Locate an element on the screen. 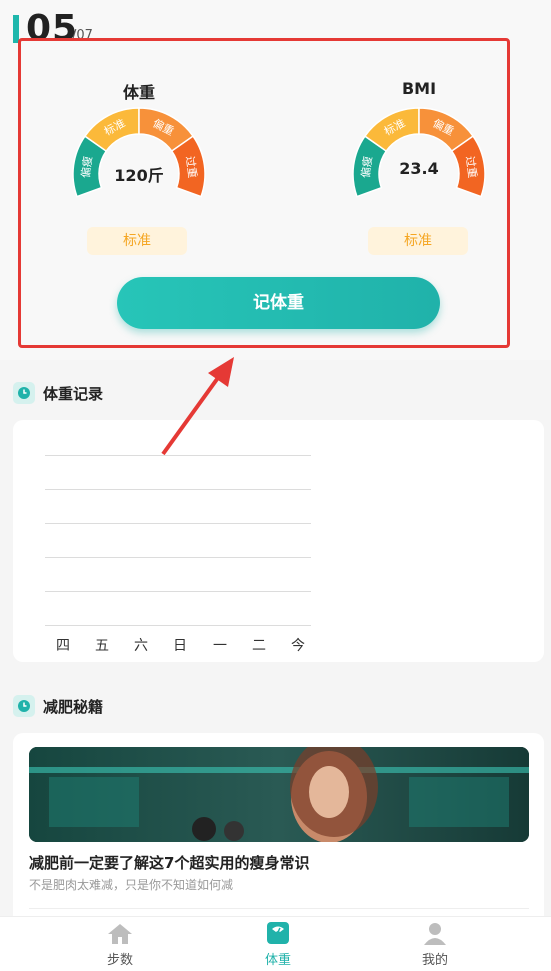 This screenshot has height=971, width=551. article-subtitle: 不是肥肉太难减，只是你不知道如何减 is located at coordinates (131, 885).